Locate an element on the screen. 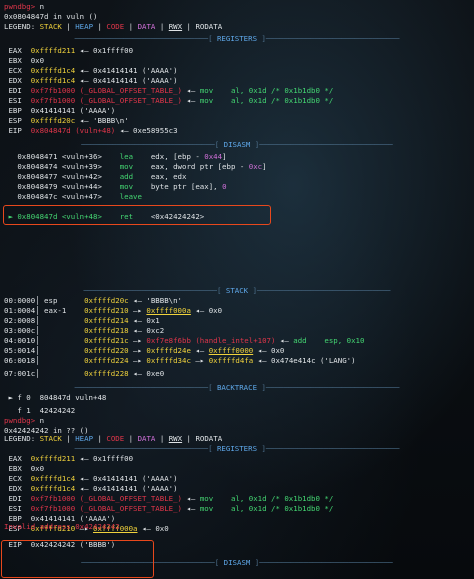  terminal-text: ◂— 0x0 is located at coordinates (269, 350).